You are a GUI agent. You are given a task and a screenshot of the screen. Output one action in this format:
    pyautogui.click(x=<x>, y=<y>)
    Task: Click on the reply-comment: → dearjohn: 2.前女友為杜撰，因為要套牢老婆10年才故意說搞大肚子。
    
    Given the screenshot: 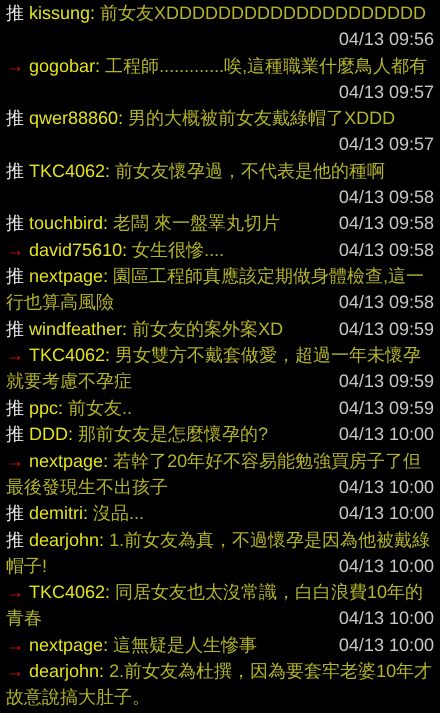 What is the action you would take?
    pyautogui.click(x=220, y=684)
    